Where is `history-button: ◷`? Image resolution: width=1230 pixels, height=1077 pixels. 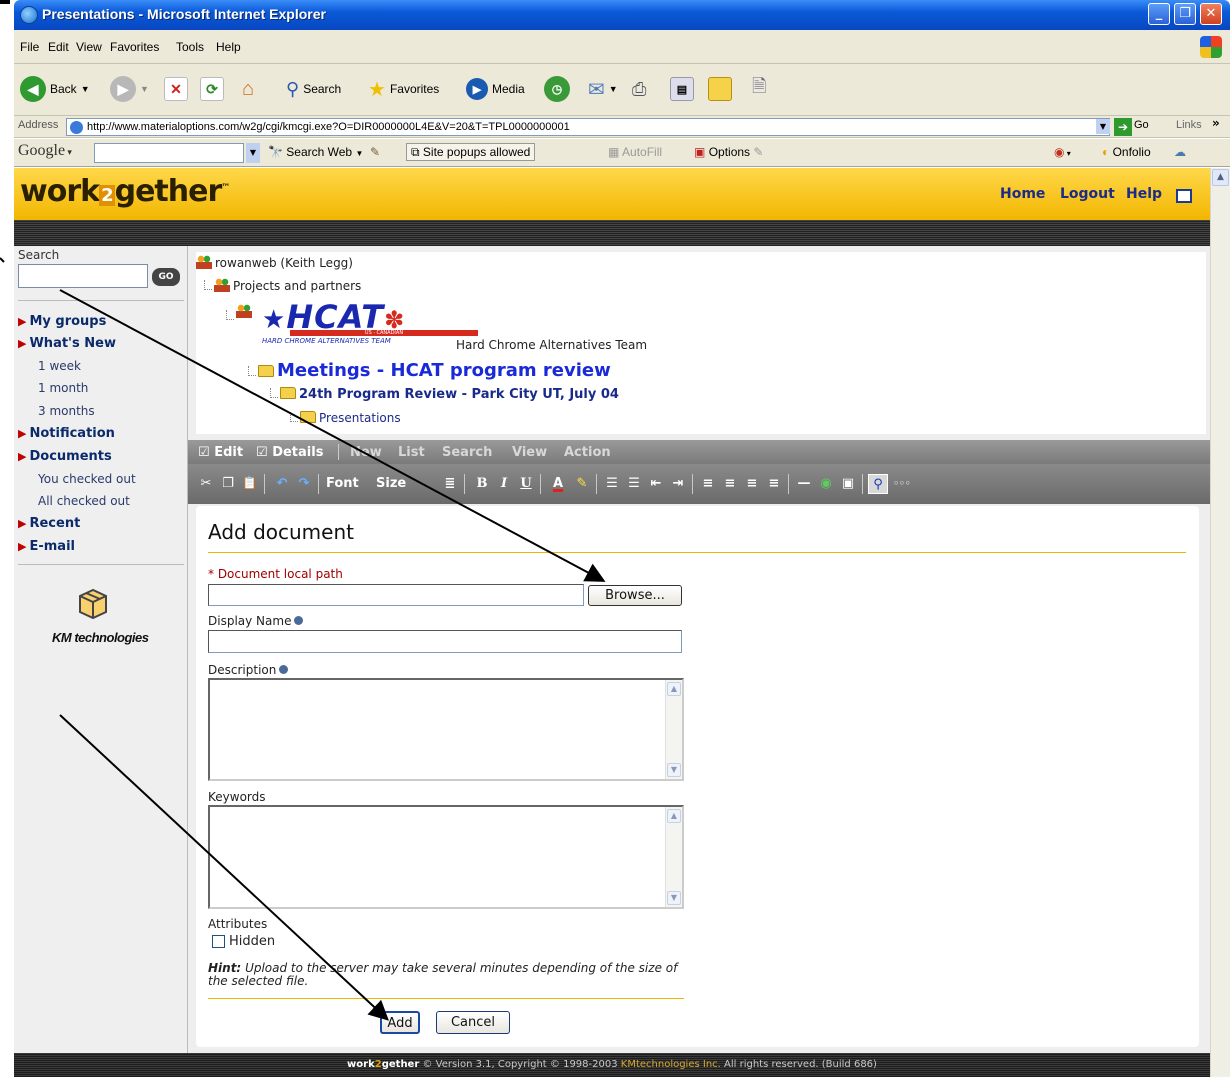 history-button: ◷ is located at coordinates (557, 89).